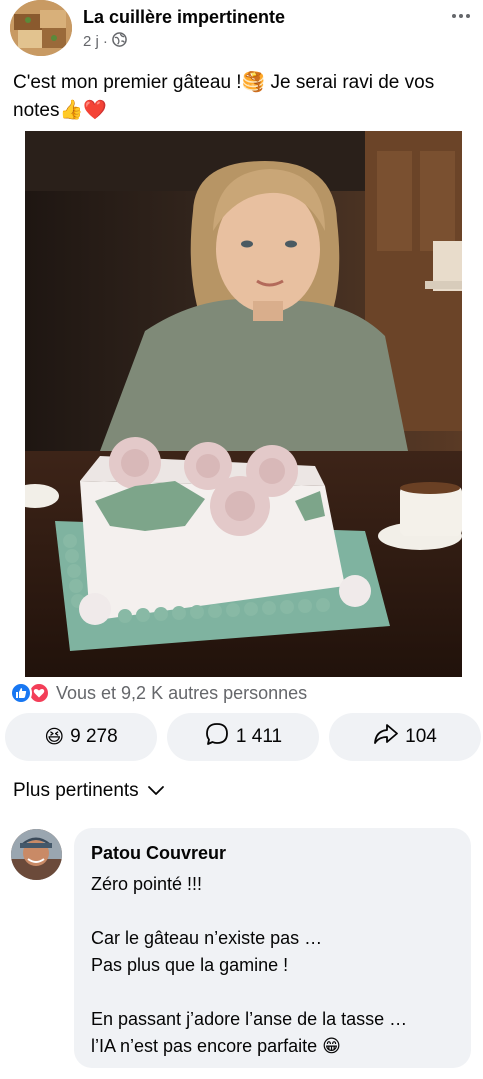  I want to click on comment-button: 1 411, so click(243, 737).